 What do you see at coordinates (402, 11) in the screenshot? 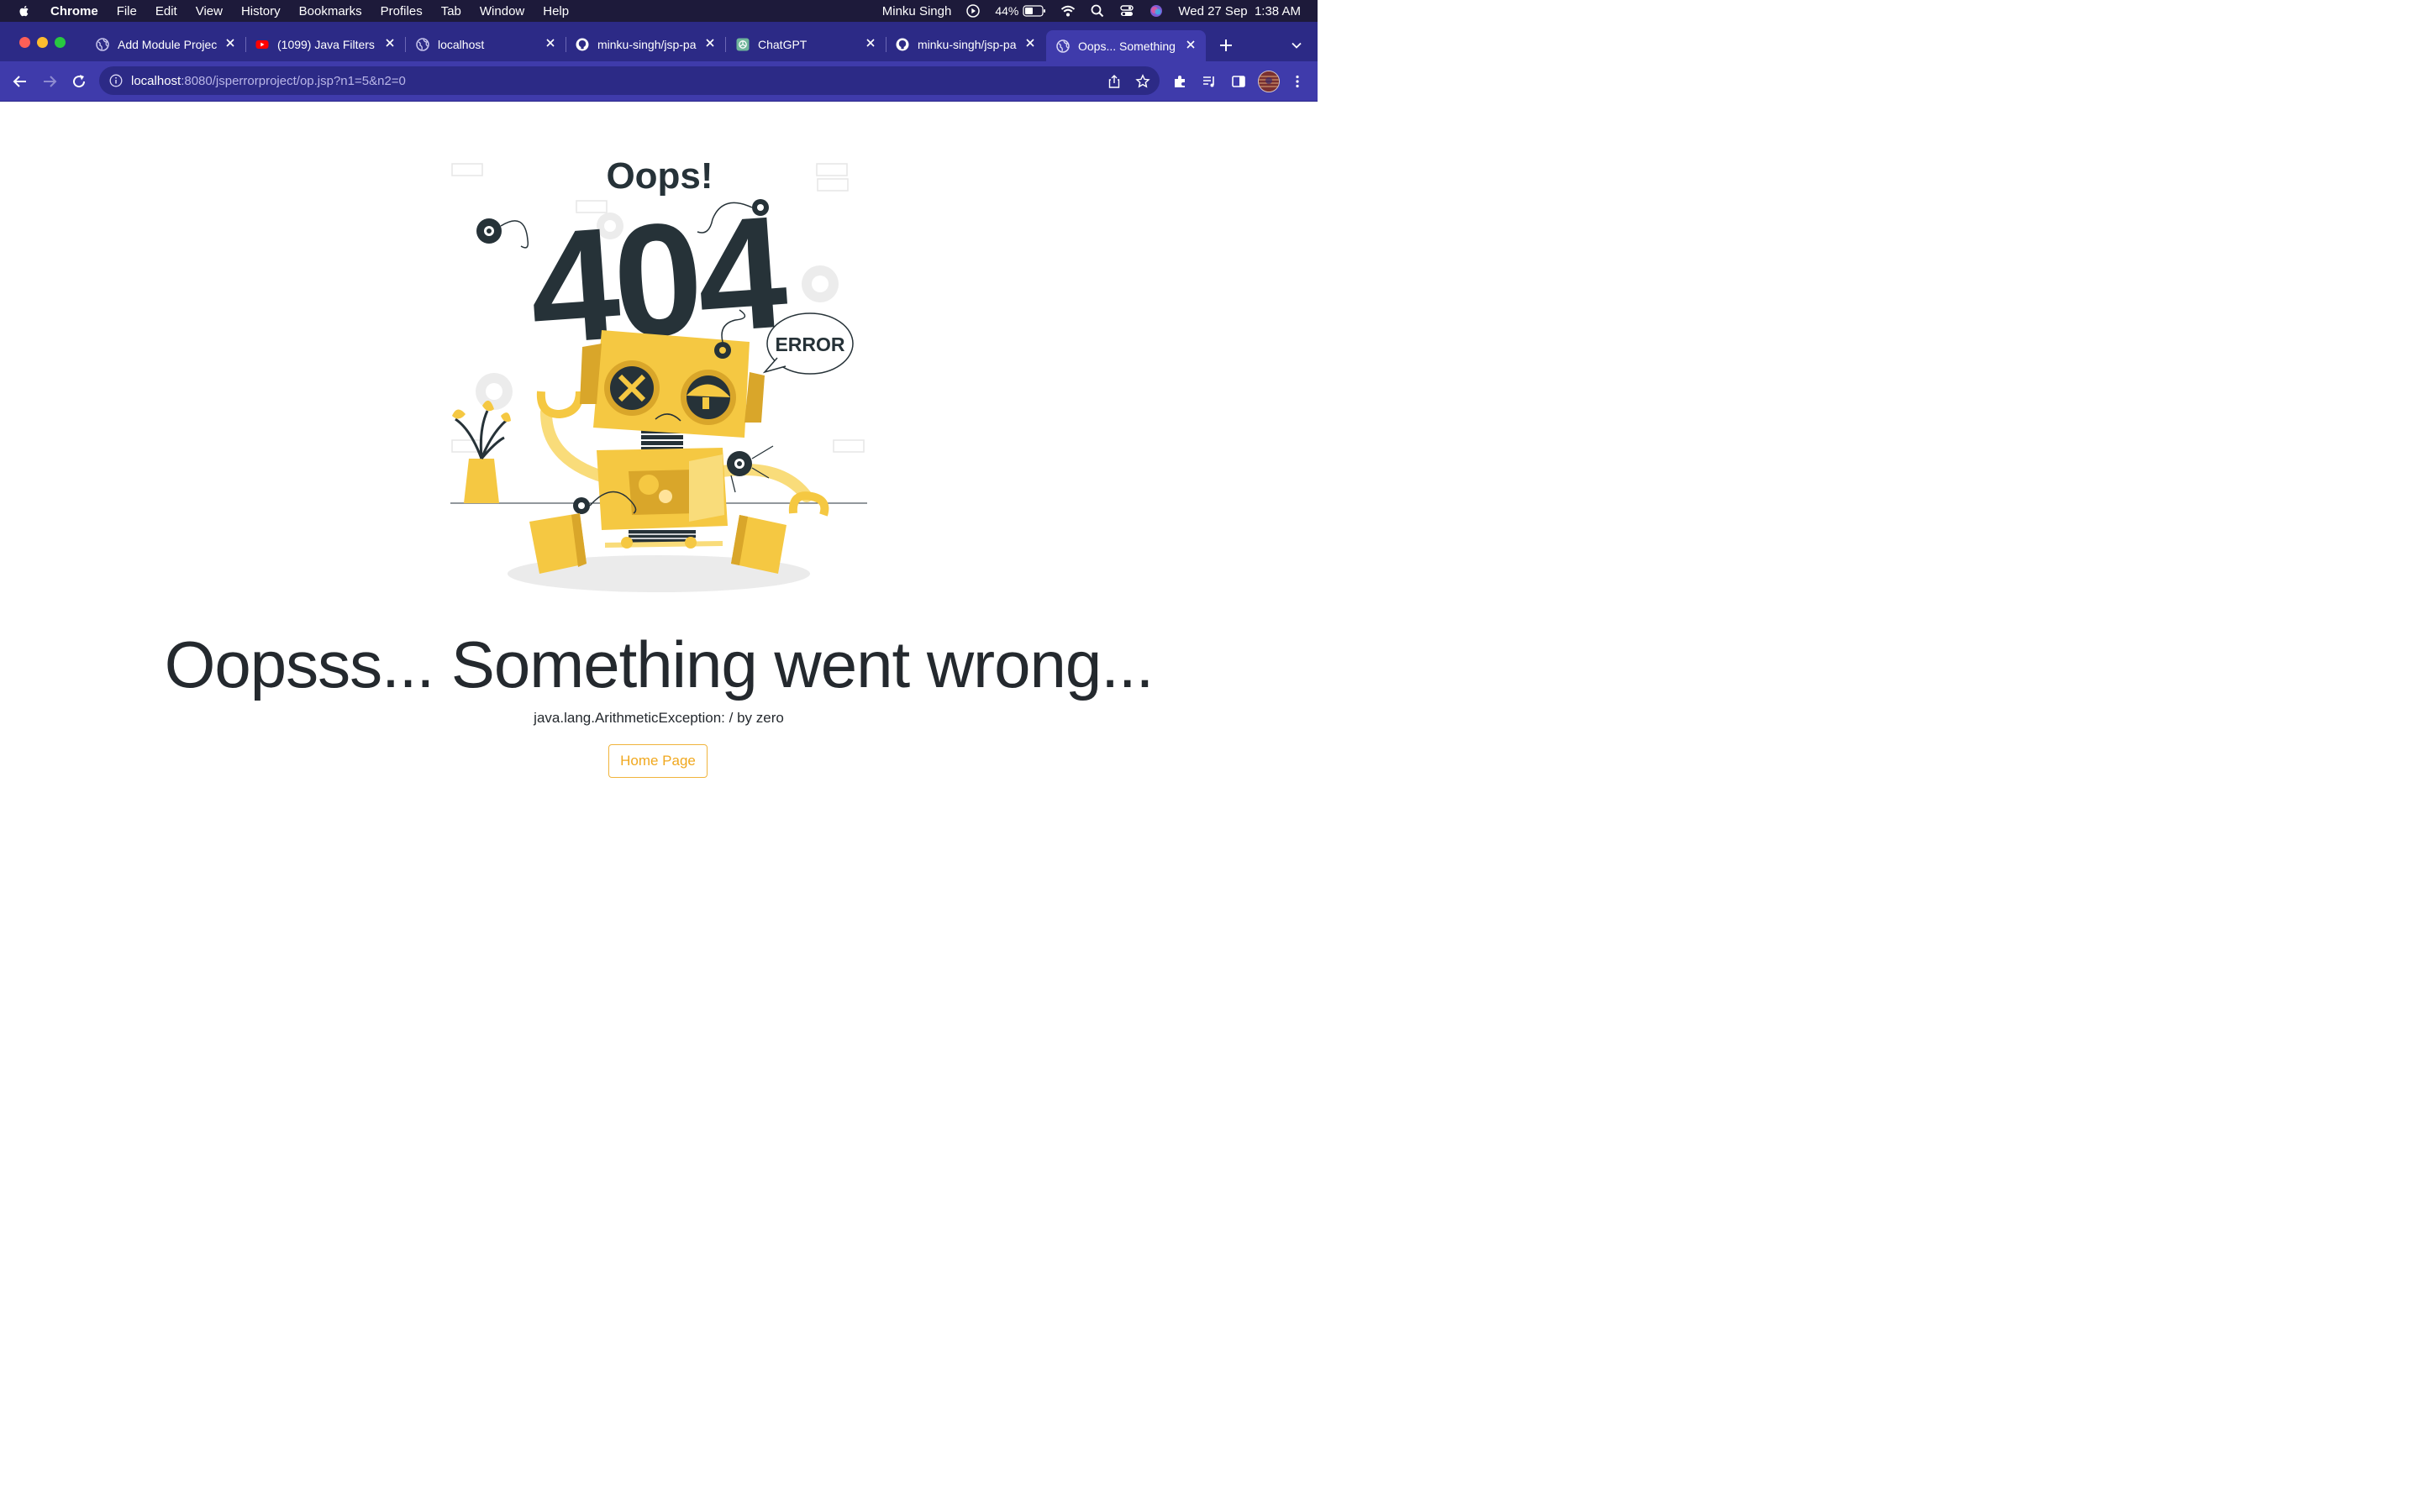
I see `menu-profiles: Profiles` at bounding box center [402, 11].